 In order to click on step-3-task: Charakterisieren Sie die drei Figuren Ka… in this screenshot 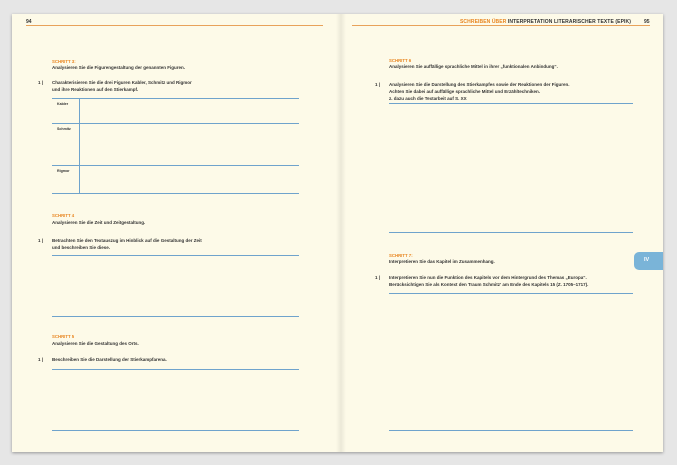, I will do `click(122, 86)`.